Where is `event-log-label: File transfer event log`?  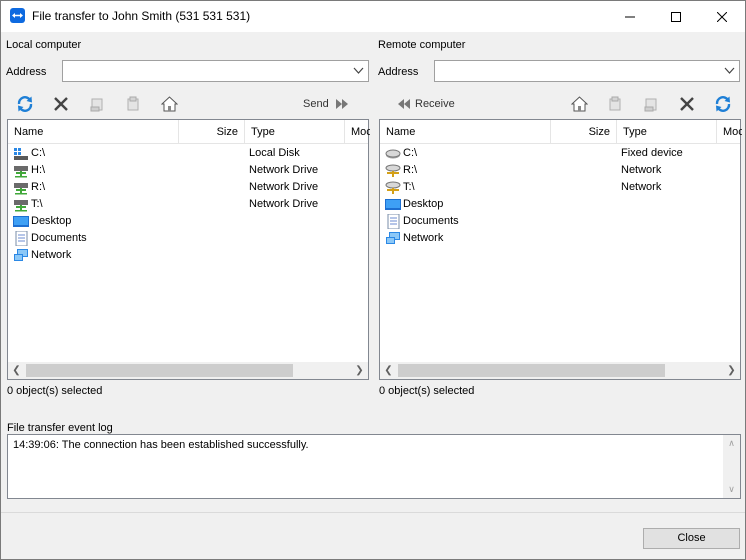 event-log-label: File transfer event log is located at coordinates (60, 428).